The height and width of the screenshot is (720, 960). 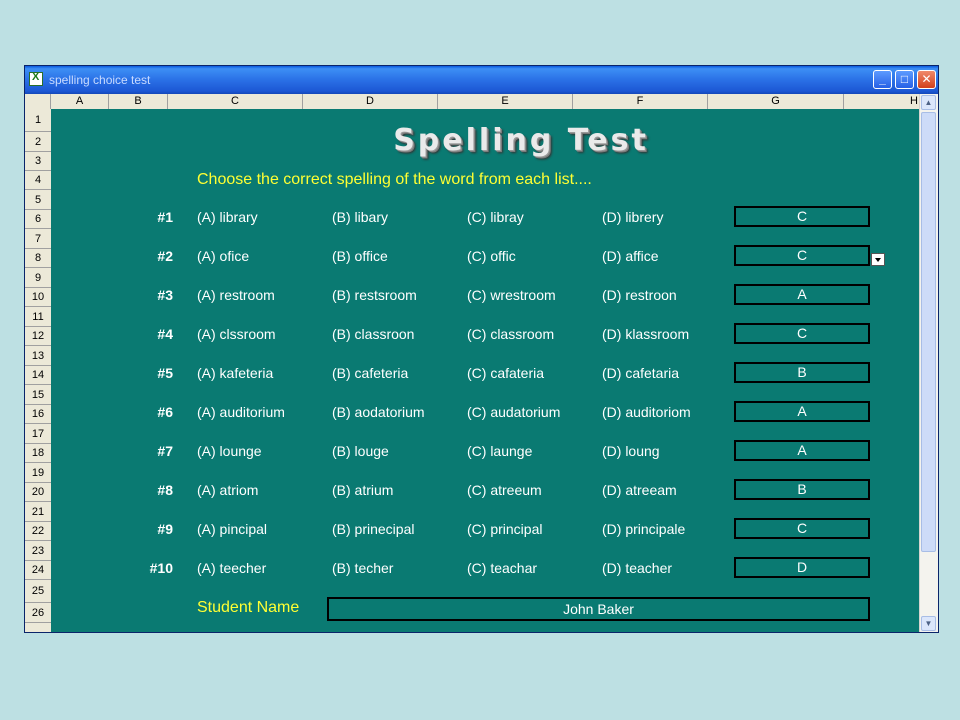 What do you see at coordinates (38, 492) in the screenshot?
I see `row-header: 20` at bounding box center [38, 492].